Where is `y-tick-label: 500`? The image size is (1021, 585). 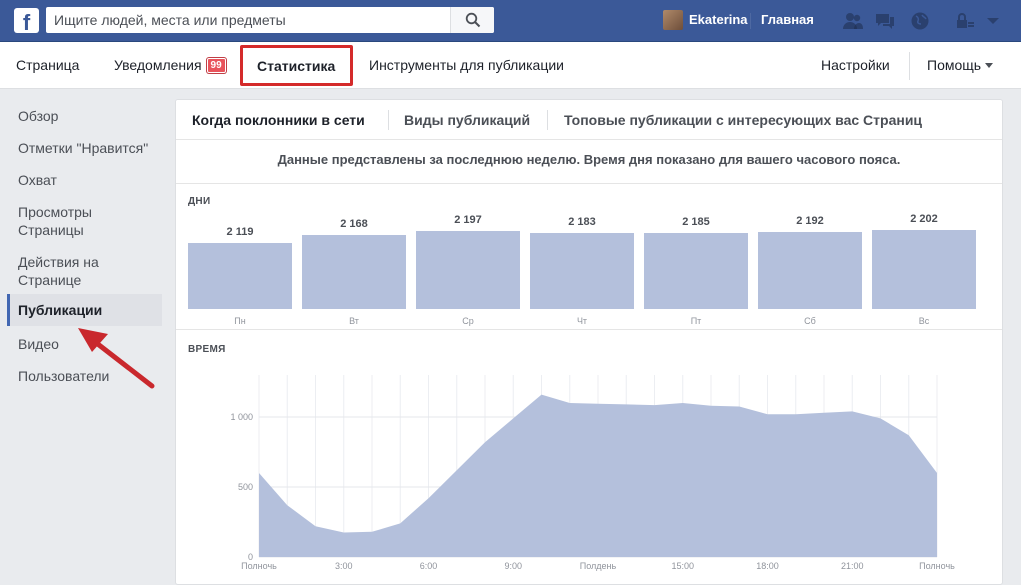 y-tick-label: 500 is located at coordinates (245, 487).